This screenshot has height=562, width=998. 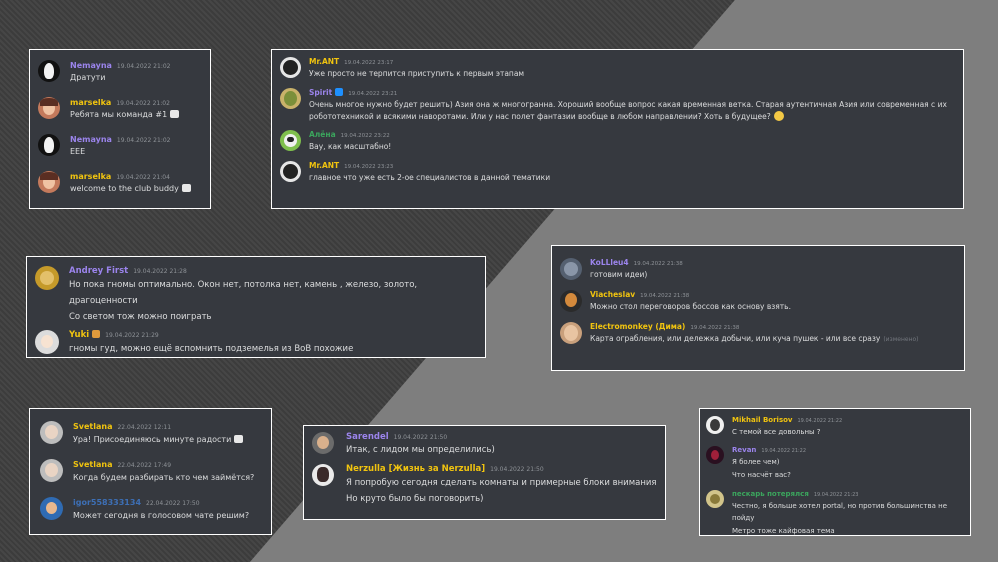 What do you see at coordinates (144, 465) in the screenshot?
I see `timestamp: 22.04.2022 17:49` at bounding box center [144, 465].